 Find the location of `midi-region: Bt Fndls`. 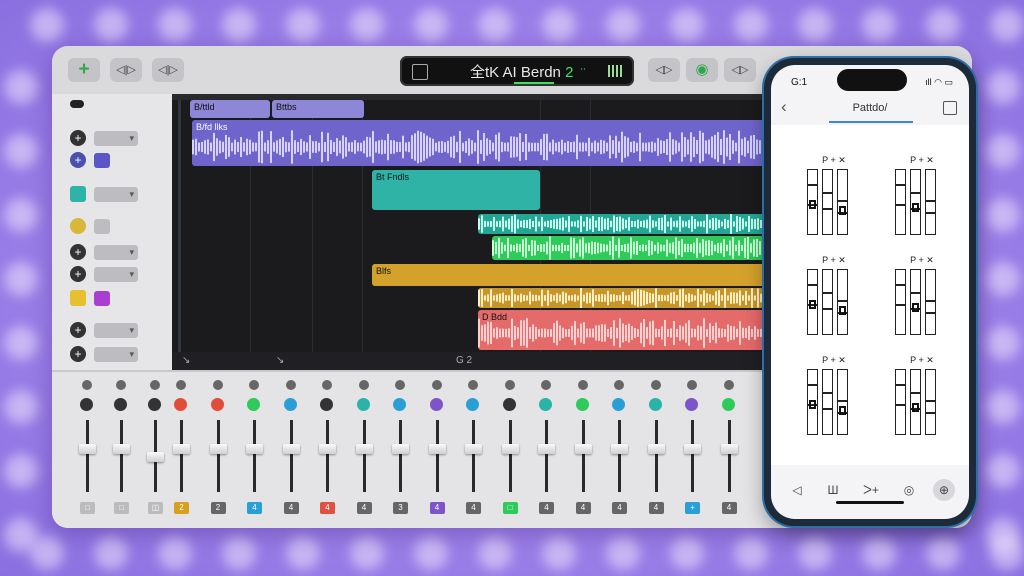

midi-region: Bt Fndls is located at coordinates (456, 190).